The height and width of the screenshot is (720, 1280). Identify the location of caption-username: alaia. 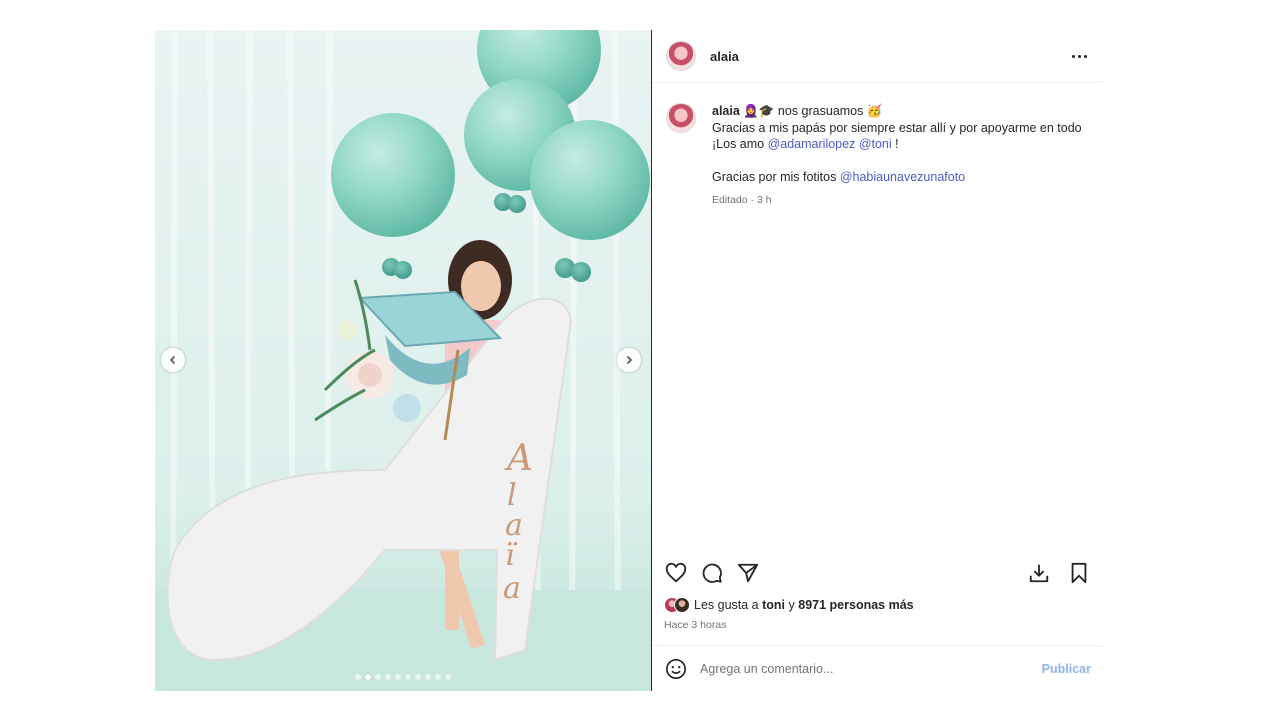
(726, 111).